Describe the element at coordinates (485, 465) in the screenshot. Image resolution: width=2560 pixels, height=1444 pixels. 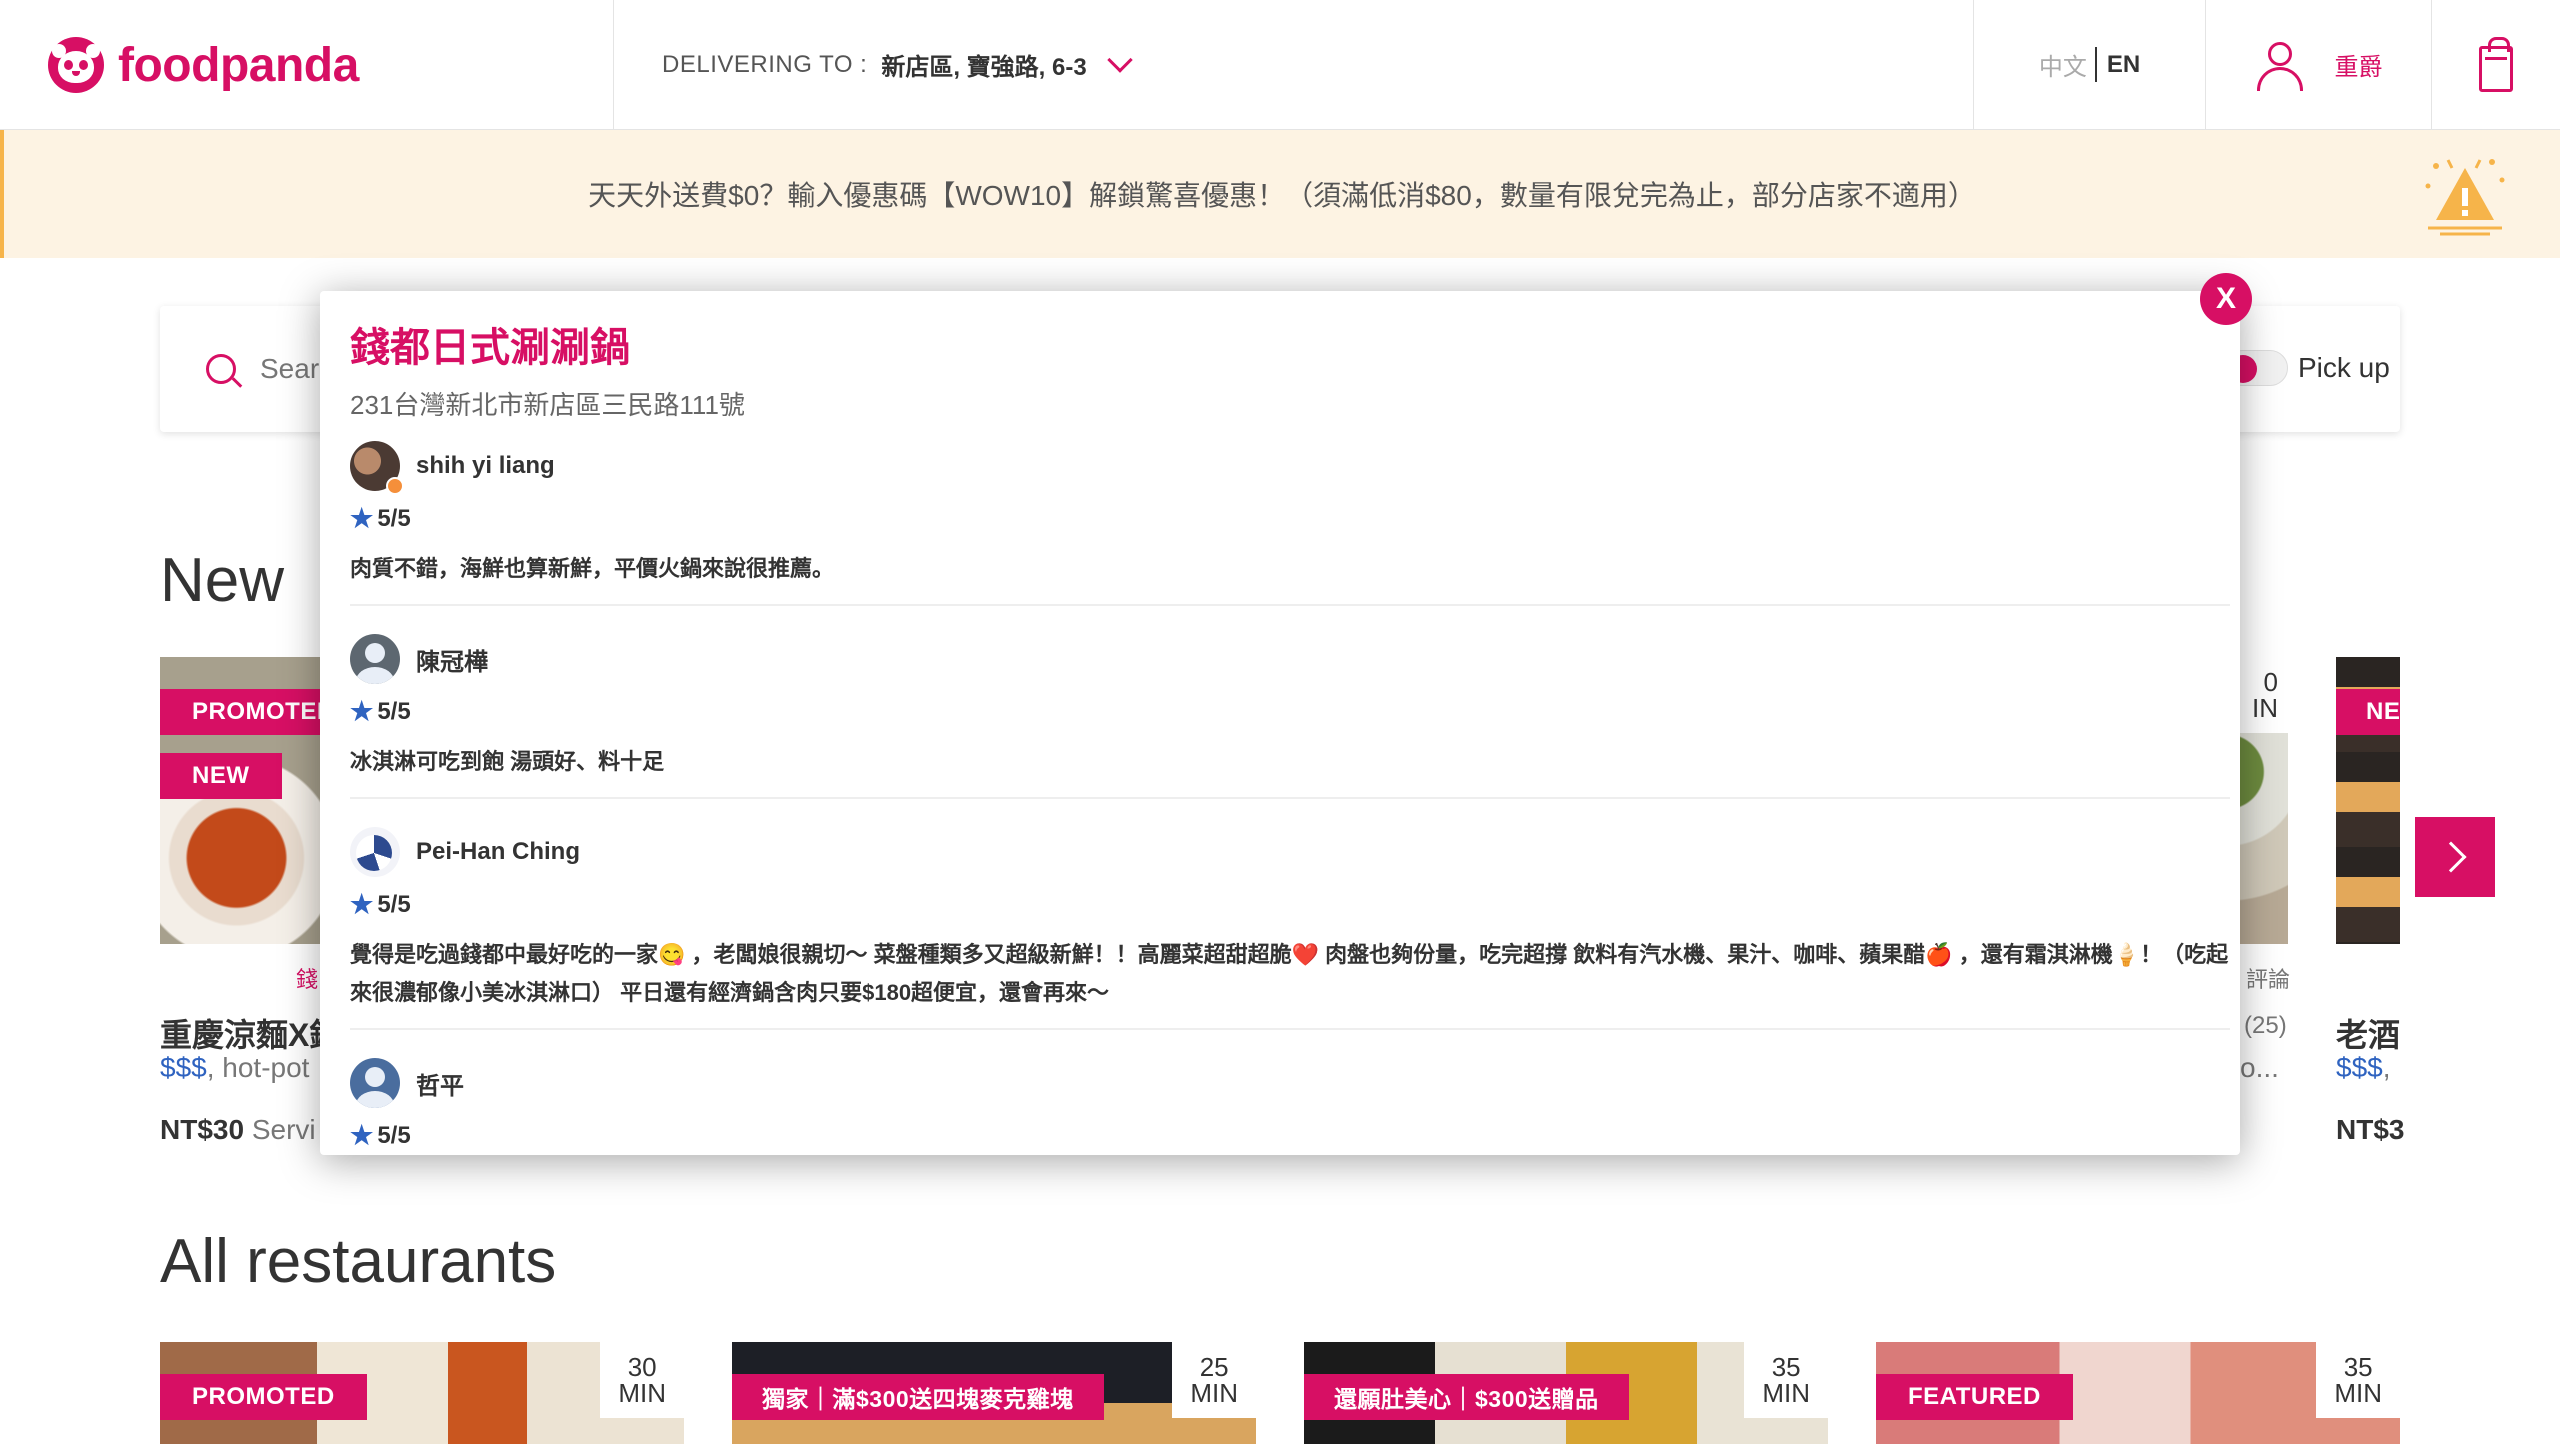
I see `reviewer-name: shih yi liang` at that location.